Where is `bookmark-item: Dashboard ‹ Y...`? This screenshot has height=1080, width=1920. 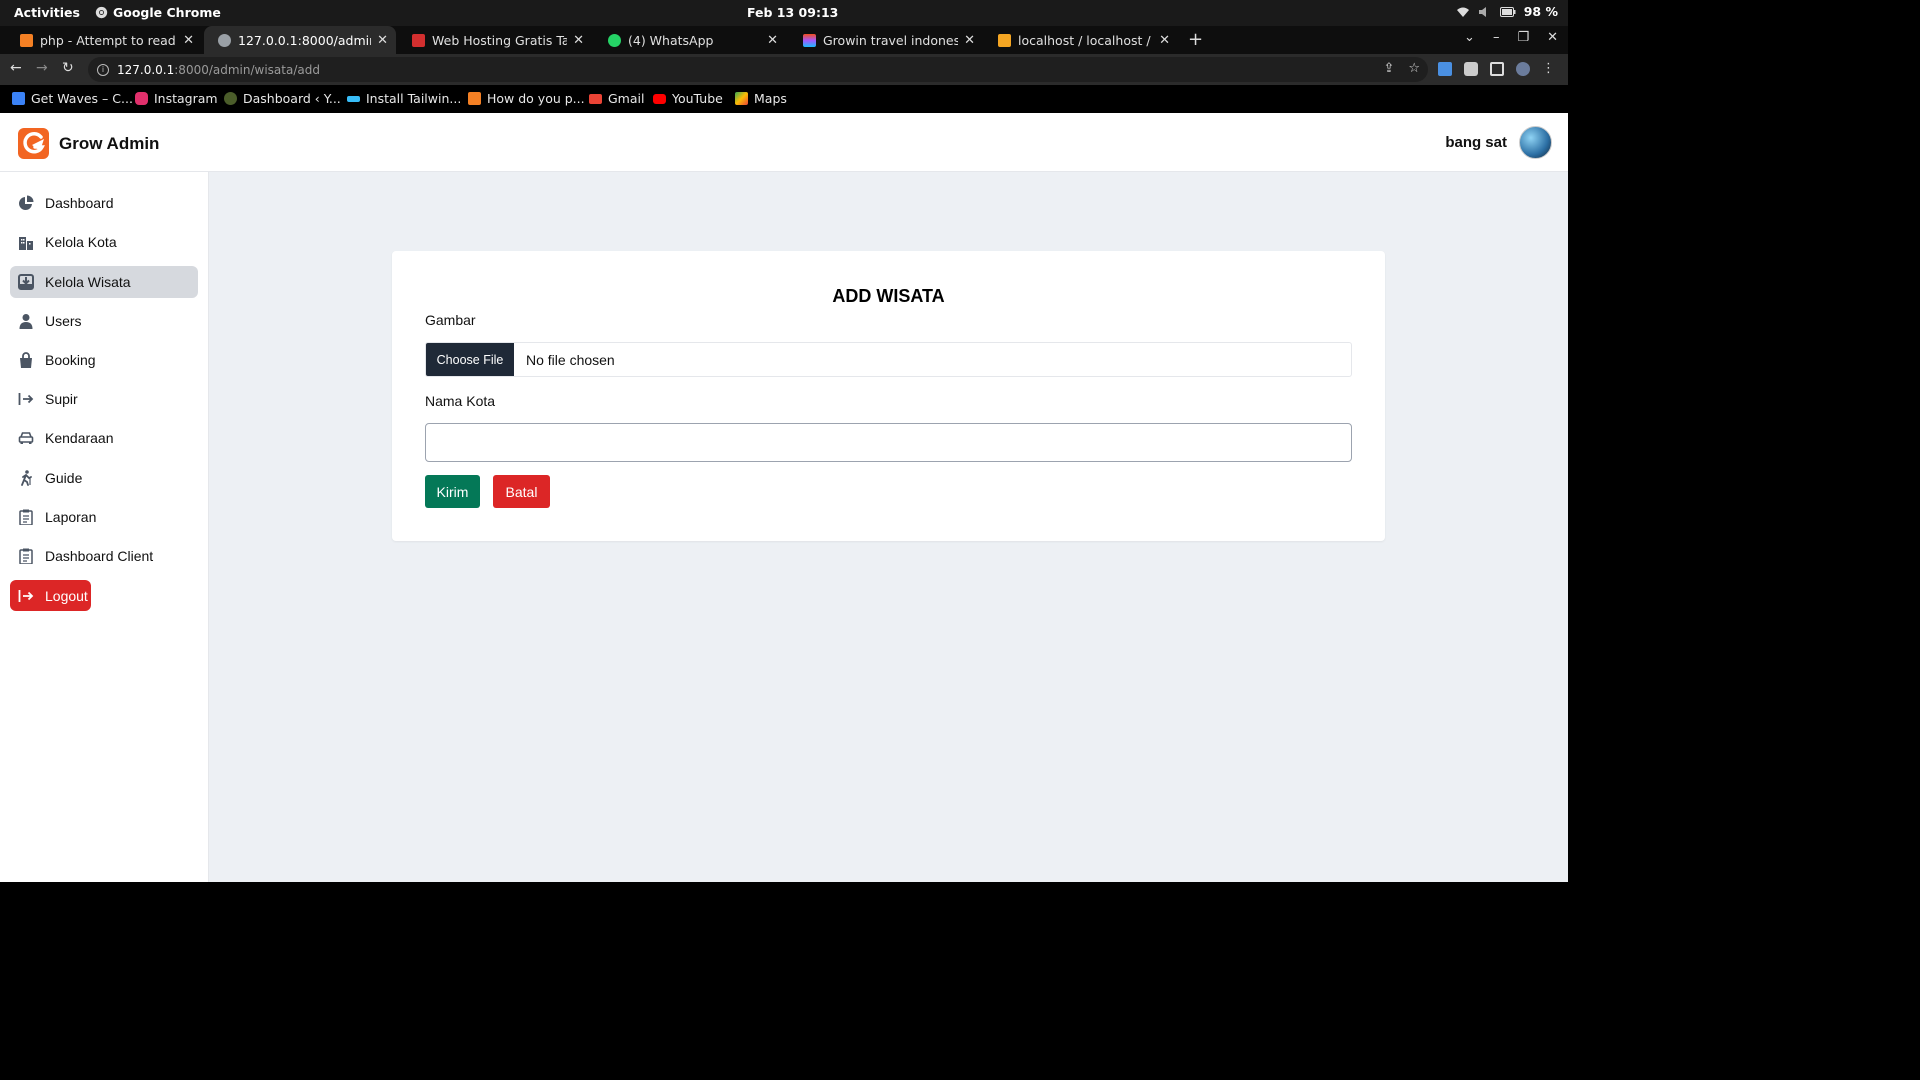 bookmark-item: Dashboard ‹ Y... is located at coordinates (282, 98).